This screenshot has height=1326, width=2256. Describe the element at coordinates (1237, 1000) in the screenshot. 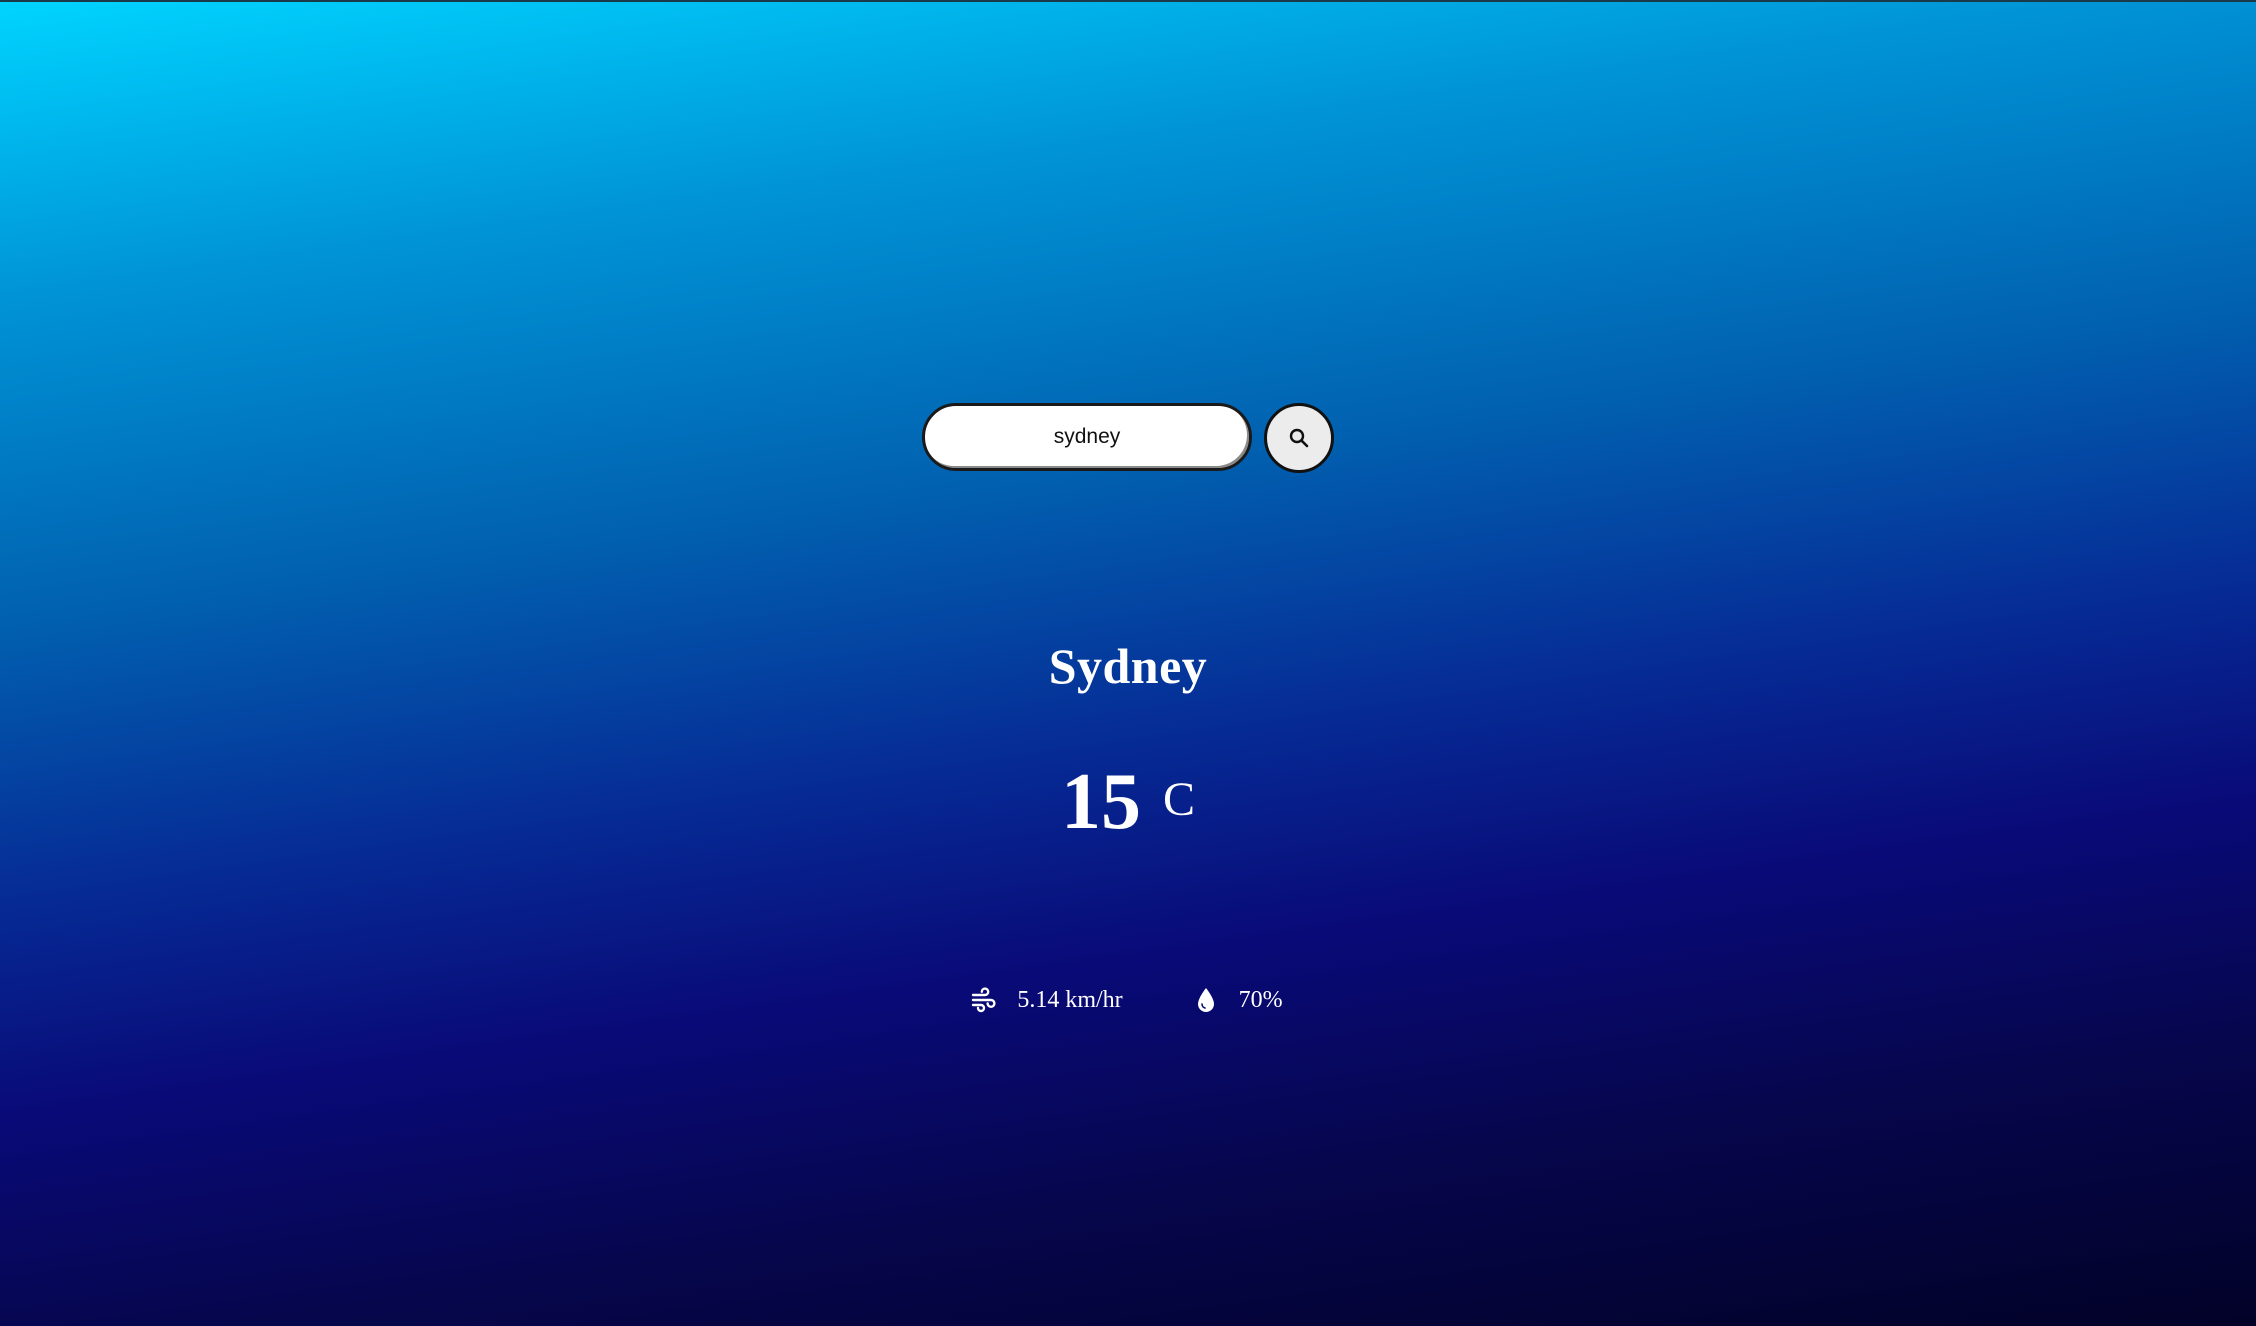

I see `humidity-detail: 70%` at that location.